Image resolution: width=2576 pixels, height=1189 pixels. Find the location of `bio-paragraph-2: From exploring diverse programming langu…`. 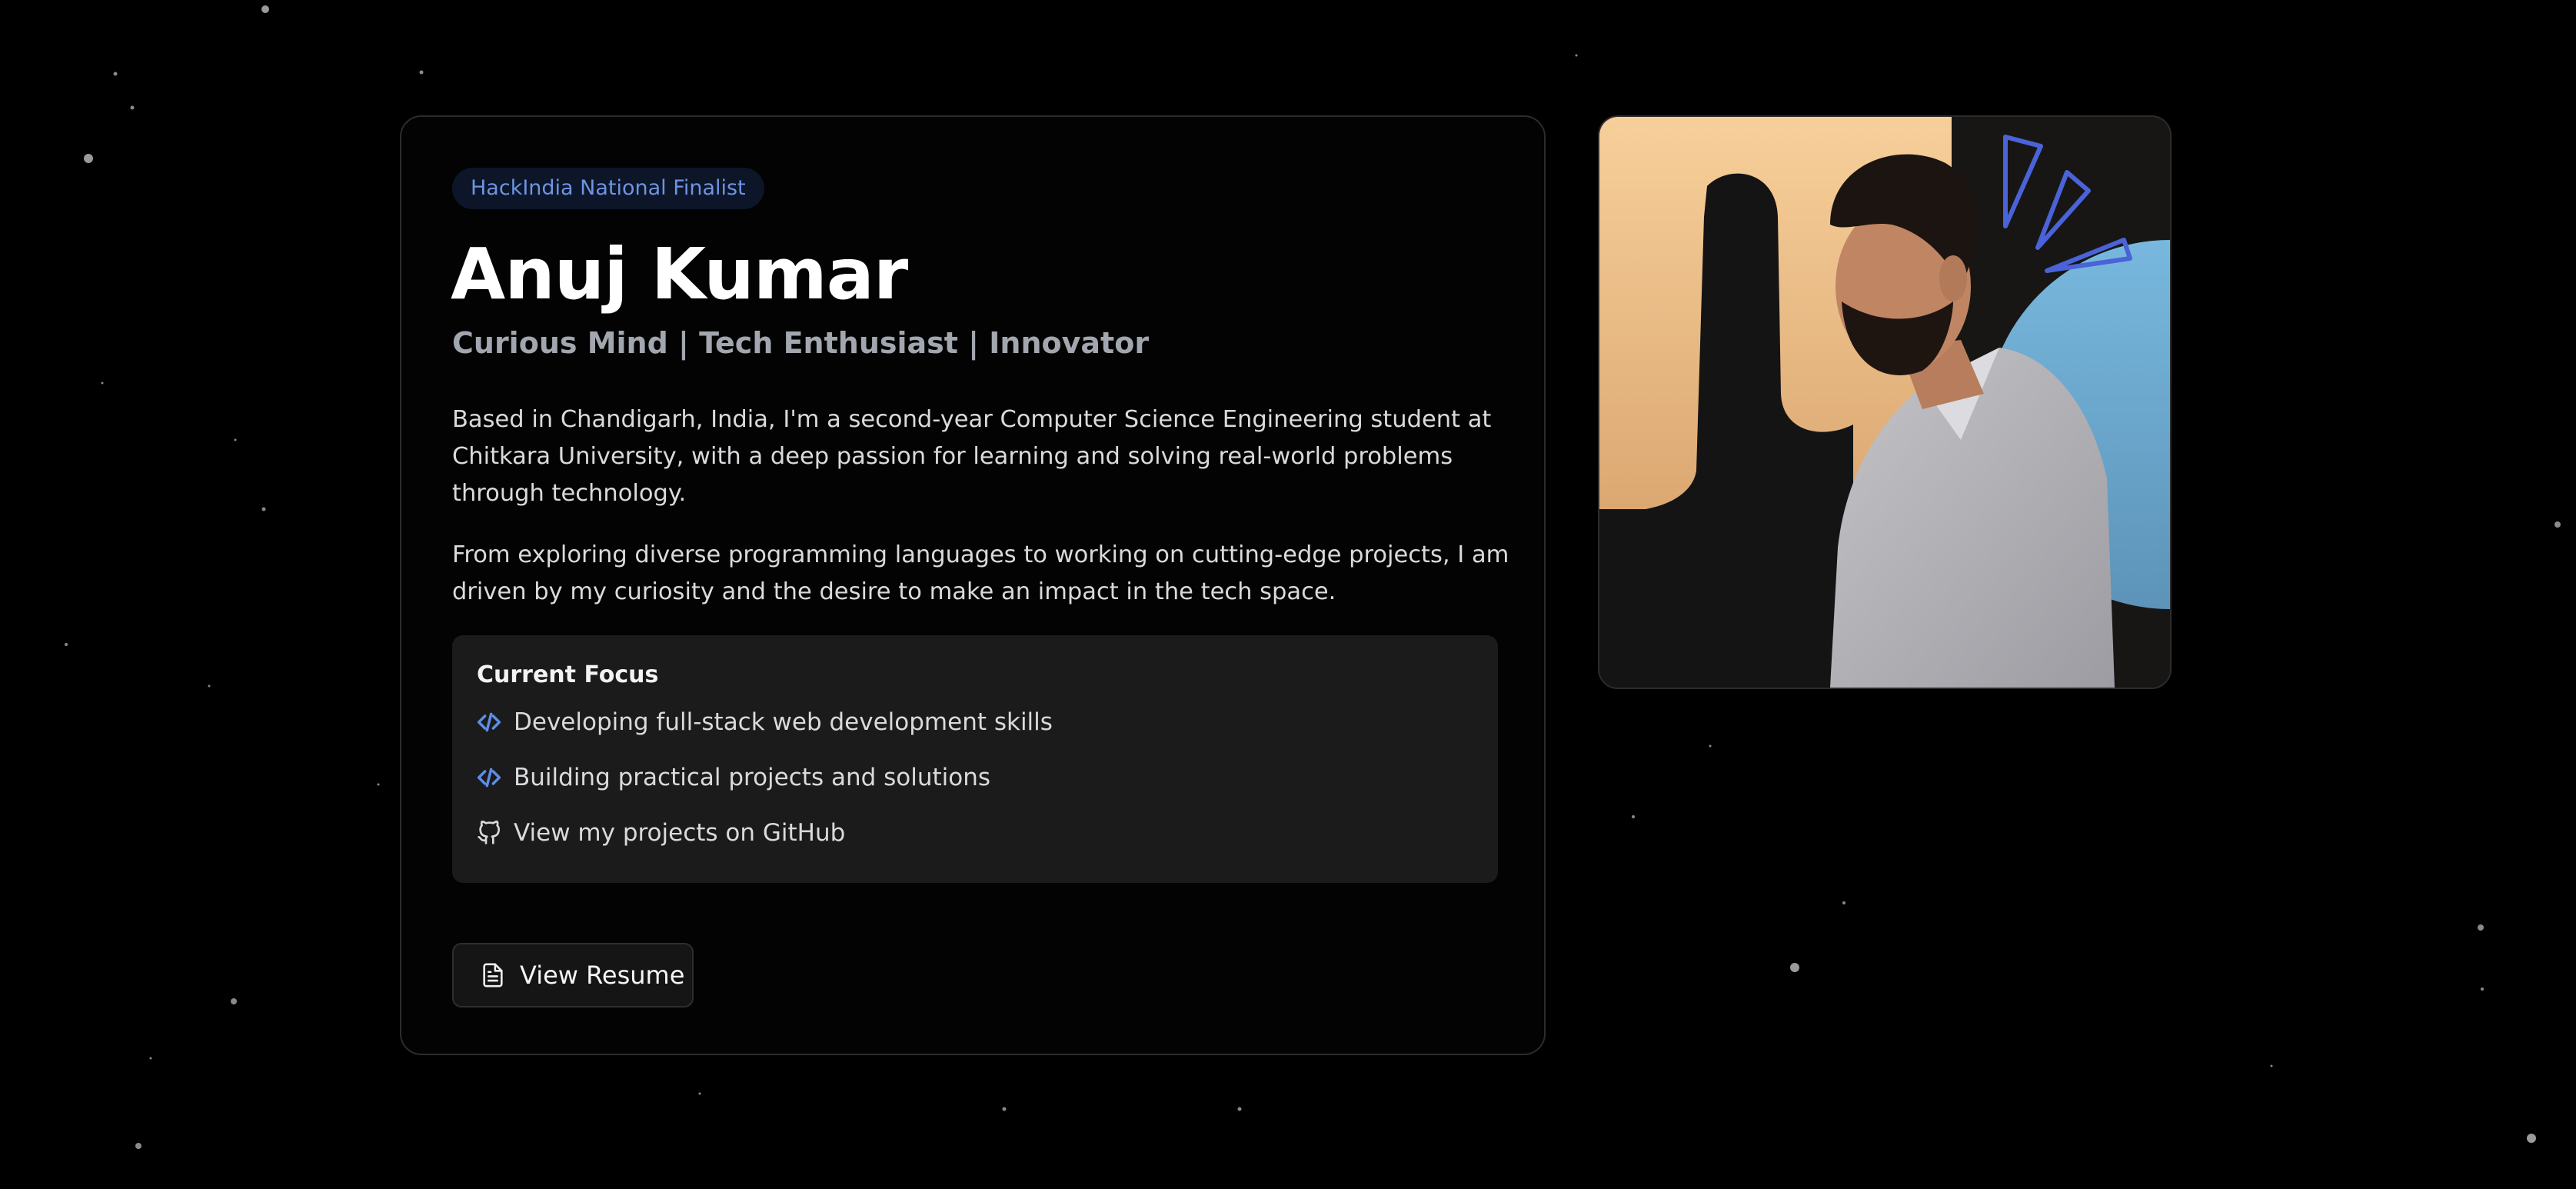

bio-paragraph-2: From exploring diverse programming langu… is located at coordinates (980, 573).